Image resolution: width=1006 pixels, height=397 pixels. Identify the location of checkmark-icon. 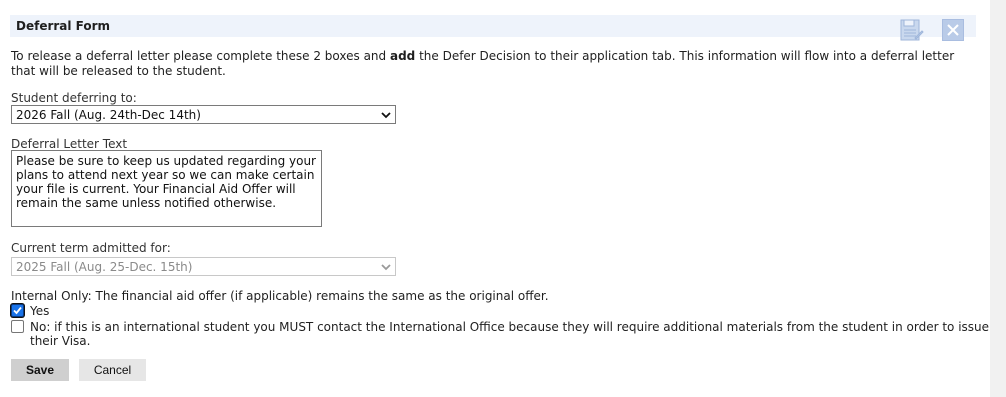
(17, 310).